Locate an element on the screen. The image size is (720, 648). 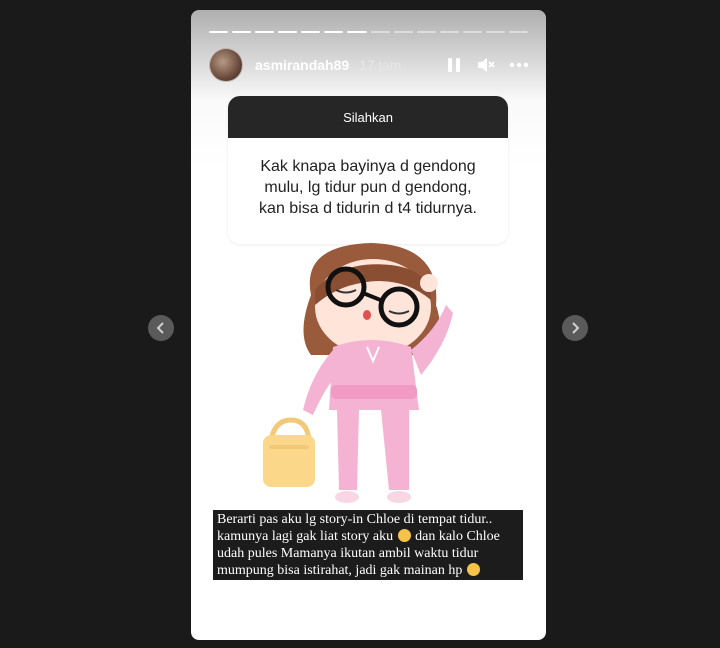
post-time: 17 jam is located at coordinates (380, 65).